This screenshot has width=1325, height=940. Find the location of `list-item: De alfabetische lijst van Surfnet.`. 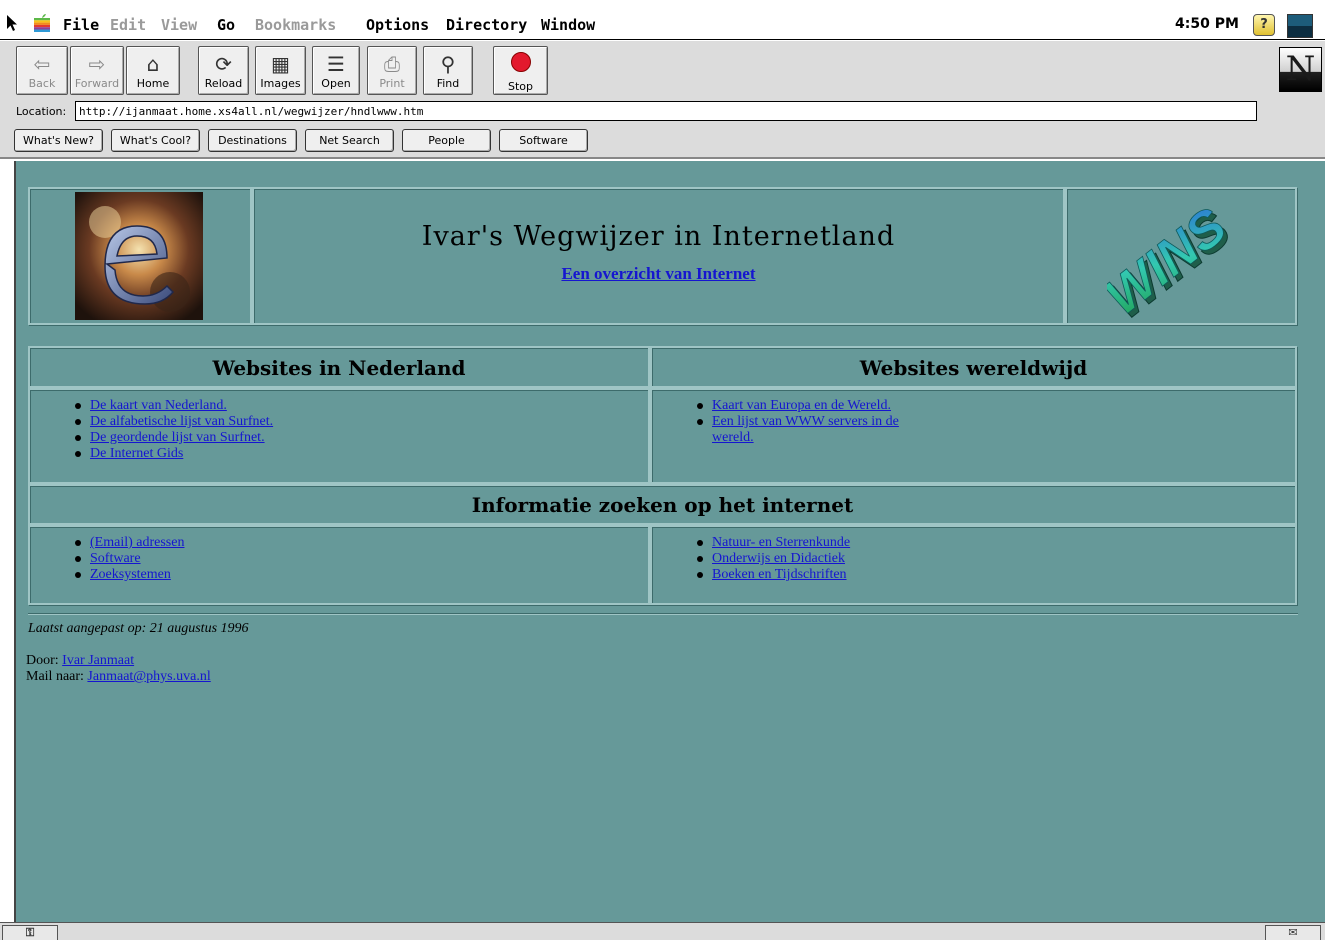

list-item: De alfabetische lijst van Surfnet. is located at coordinates (173, 422).